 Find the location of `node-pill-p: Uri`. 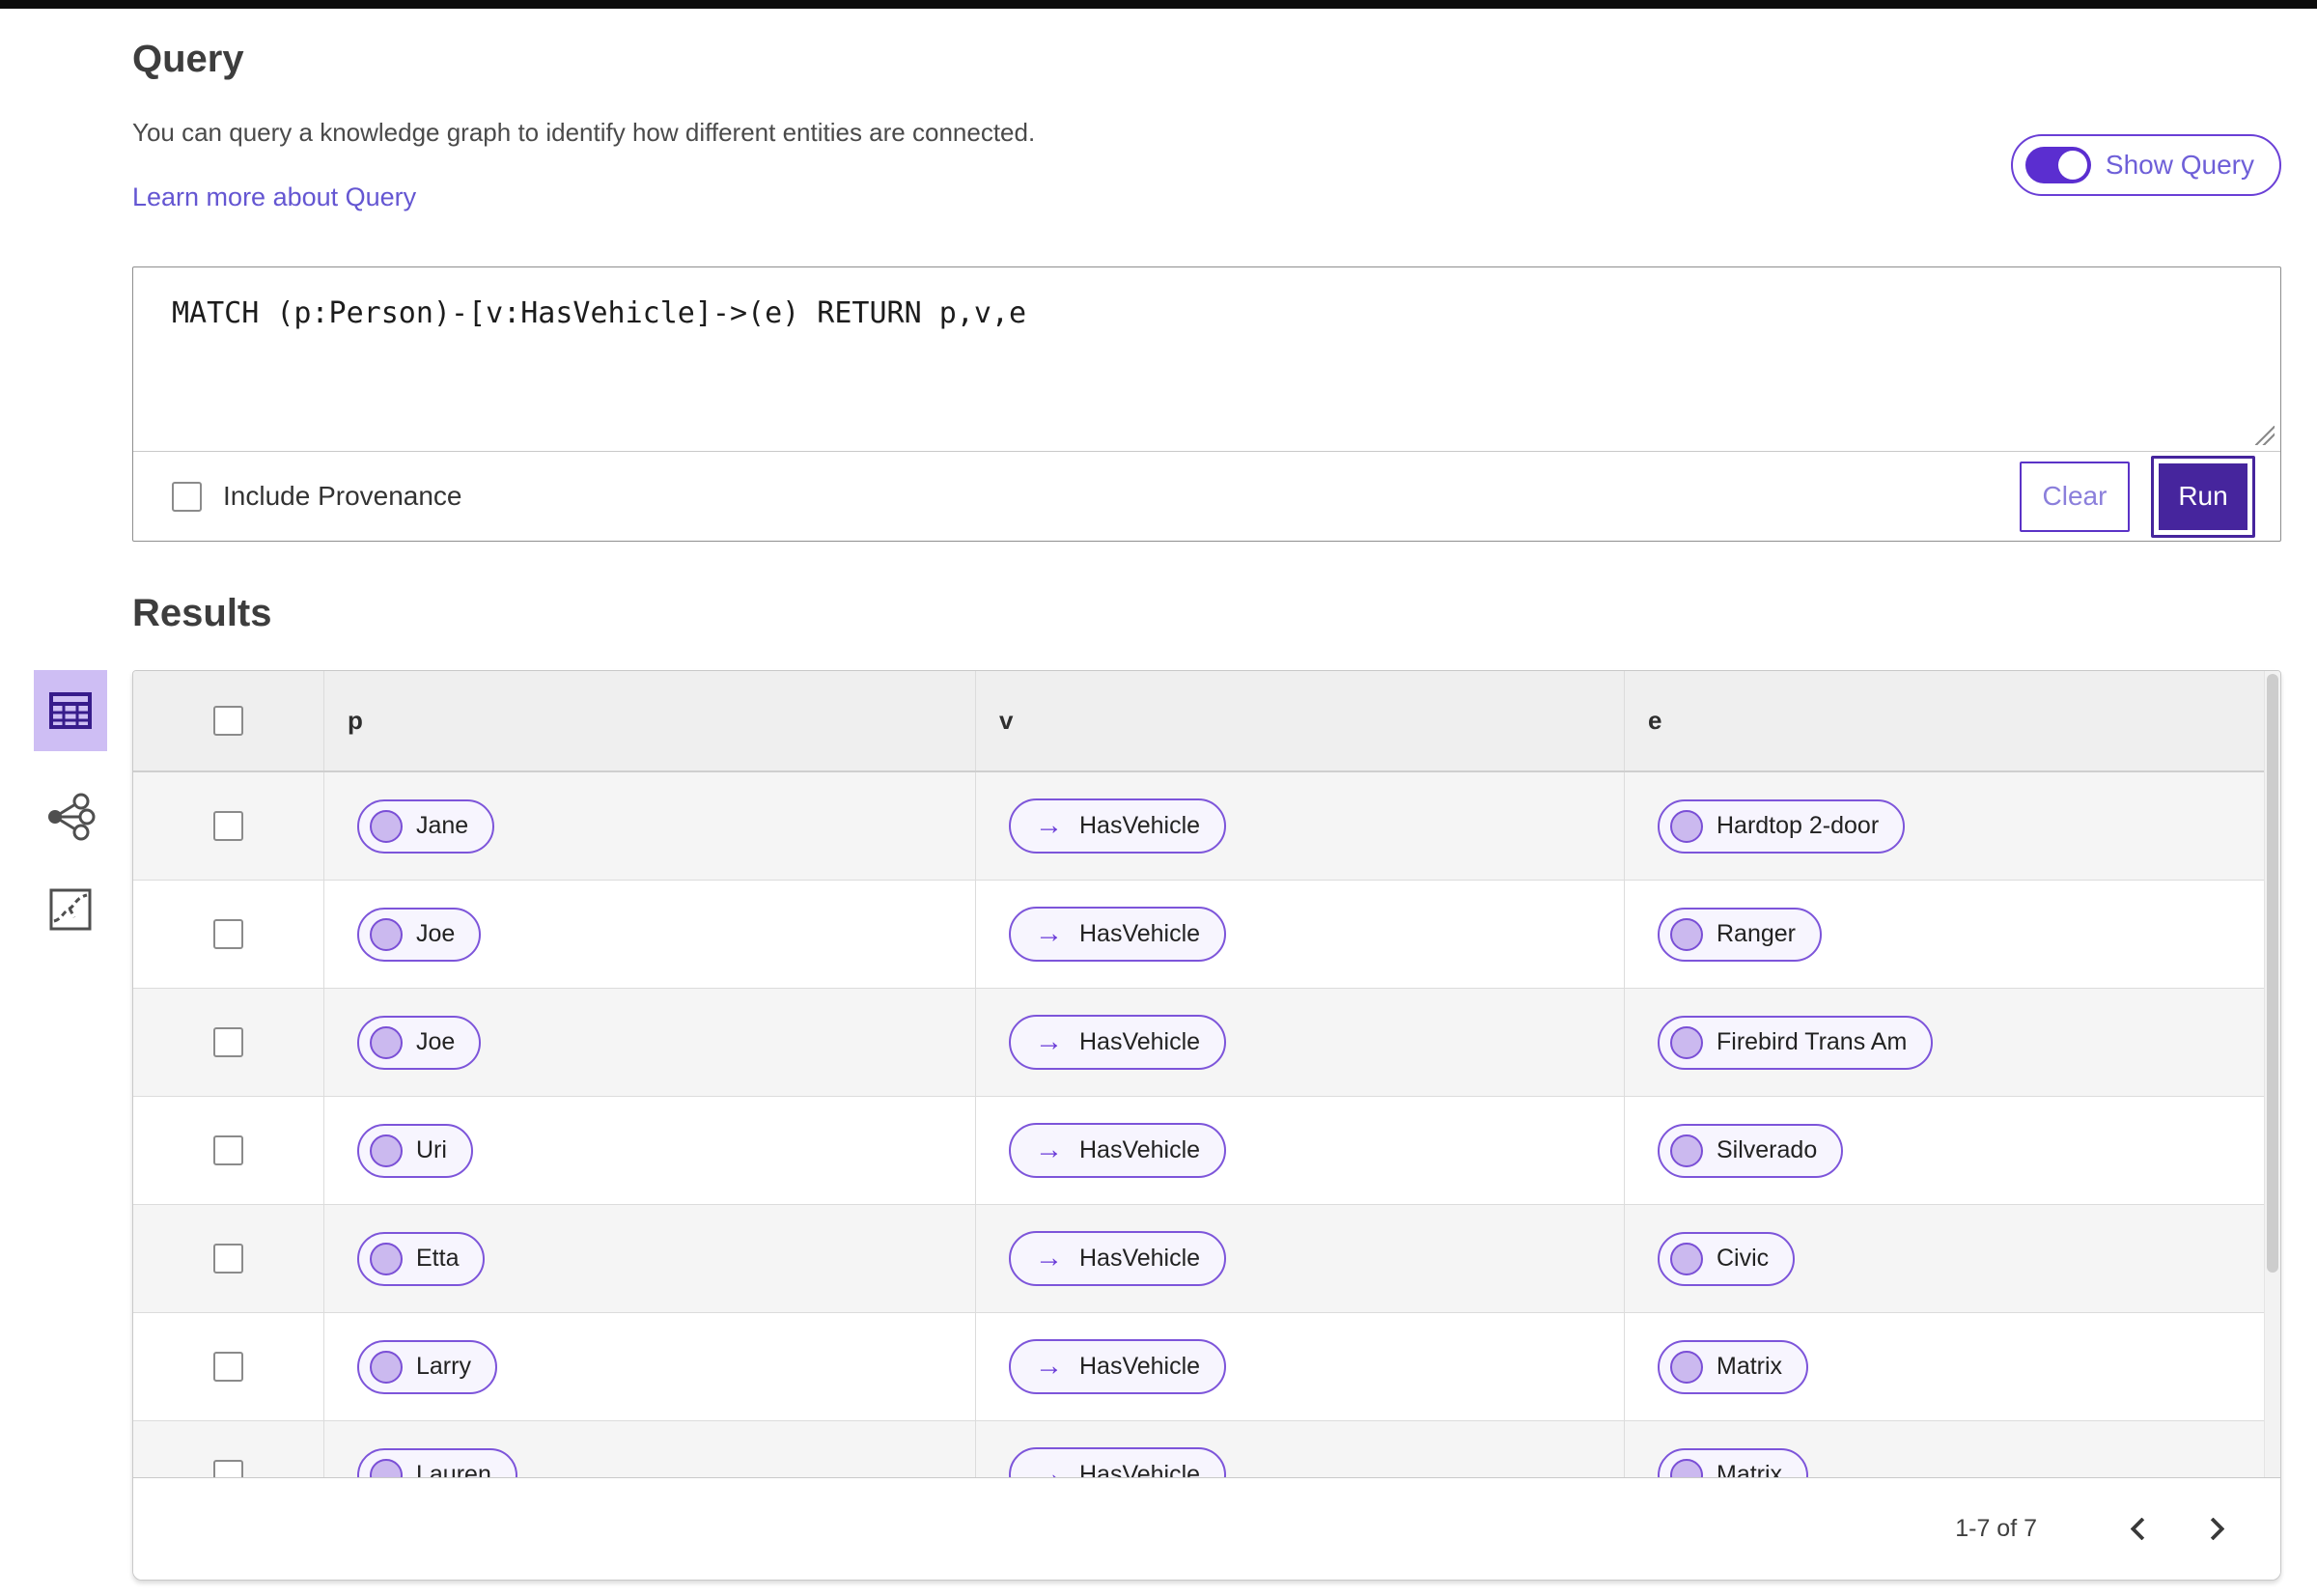

node-pill-p: Uri is located at coordinates (415, 1150).